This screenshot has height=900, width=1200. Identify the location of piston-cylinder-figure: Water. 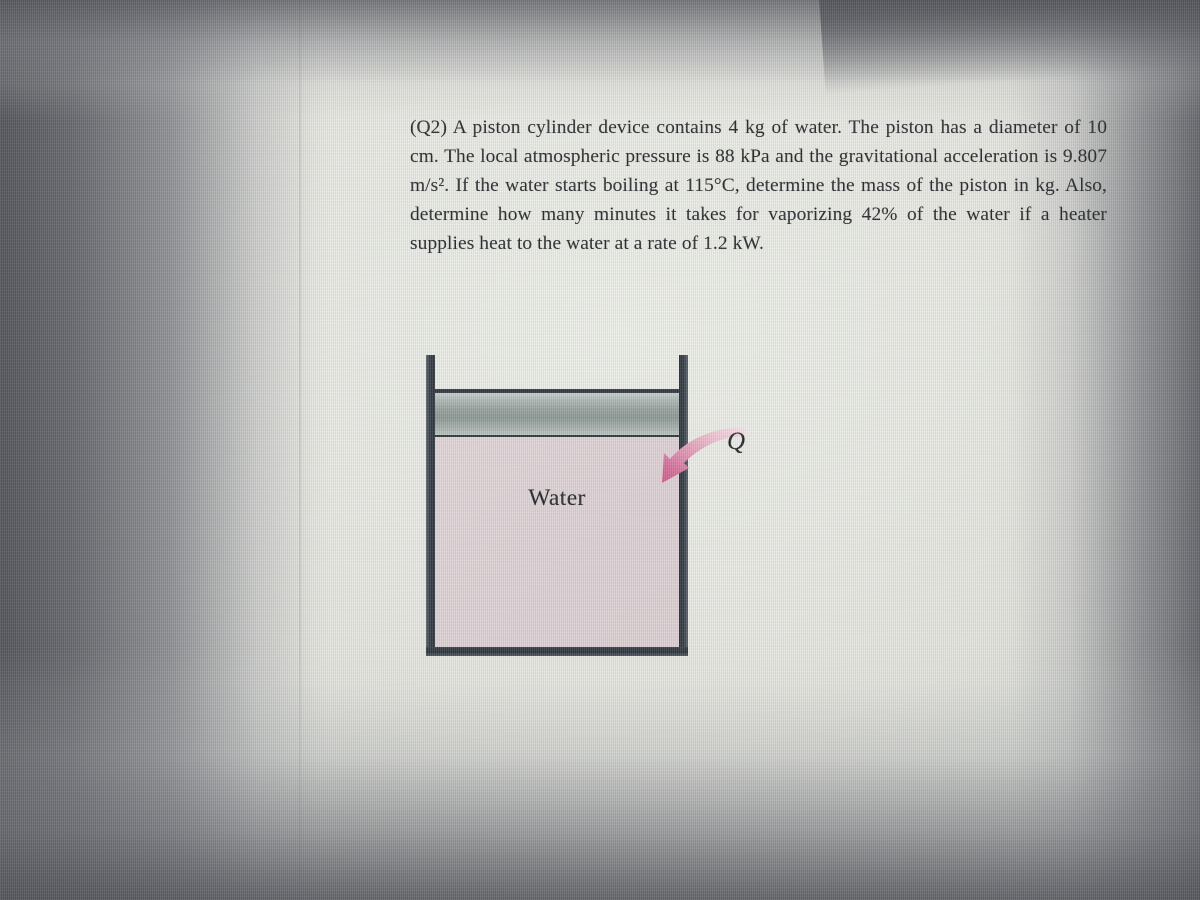
(586, 507).